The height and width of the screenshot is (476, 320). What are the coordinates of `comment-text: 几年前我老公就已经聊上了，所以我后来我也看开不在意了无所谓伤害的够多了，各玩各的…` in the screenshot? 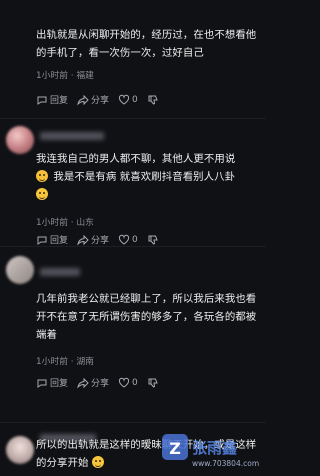 It's located at (146, 317).